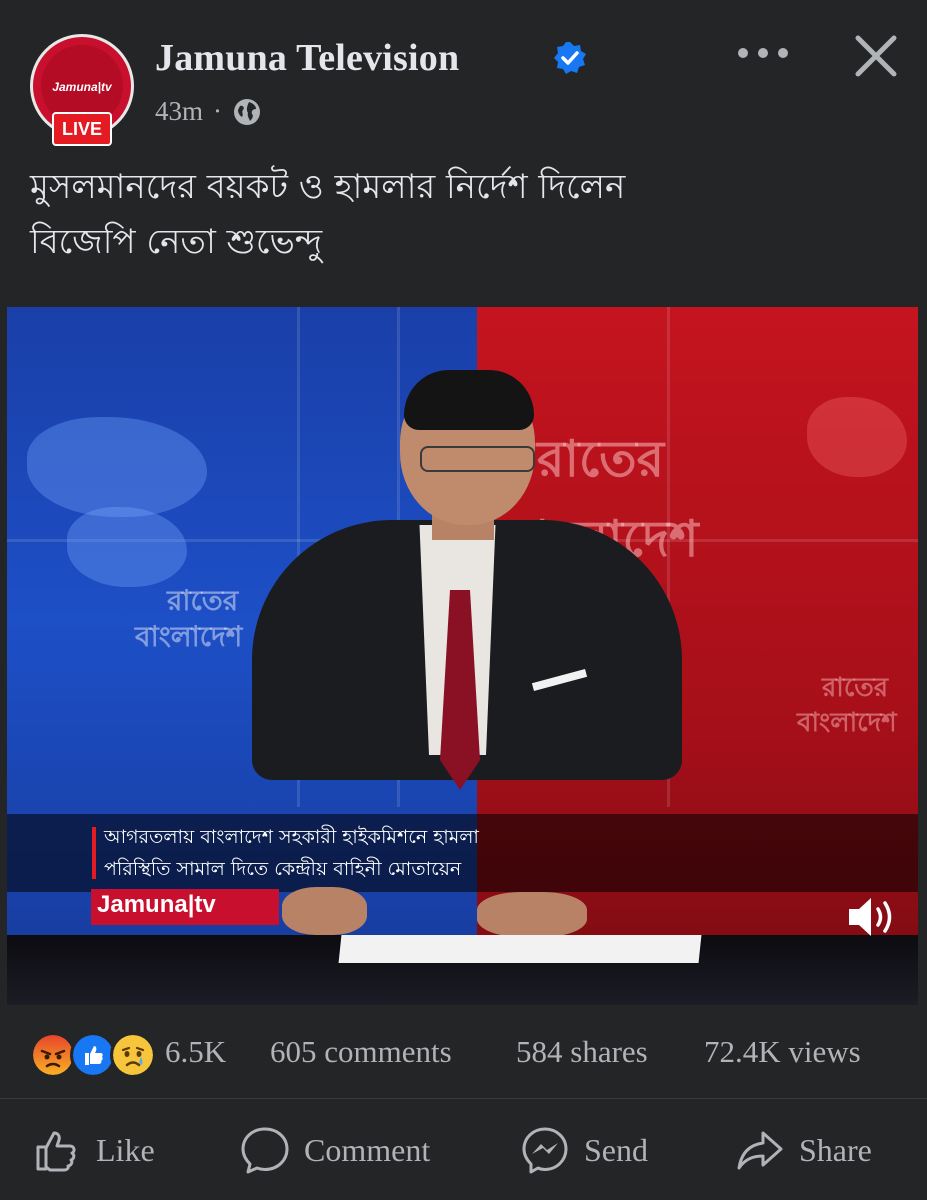 This screenshot has width=927, height=1200. Describe the element at coordinates (520, 949) in the screenshot. I see `script-papers` at that location.